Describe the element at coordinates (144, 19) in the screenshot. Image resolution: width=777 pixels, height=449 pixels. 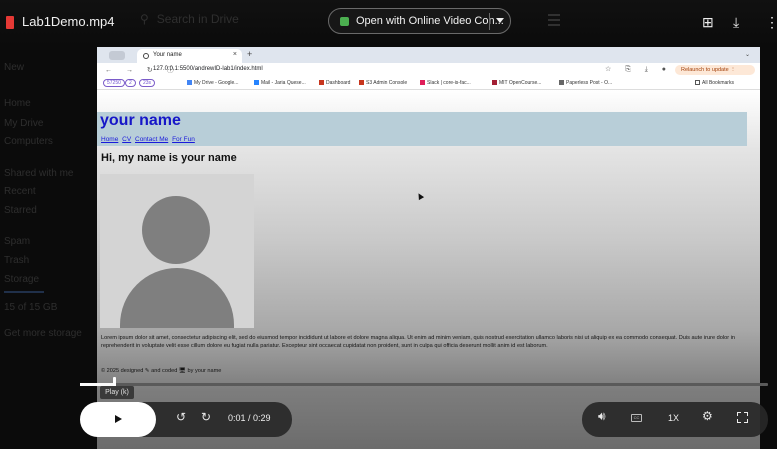
I see `search-icon: ⚲` at that location.